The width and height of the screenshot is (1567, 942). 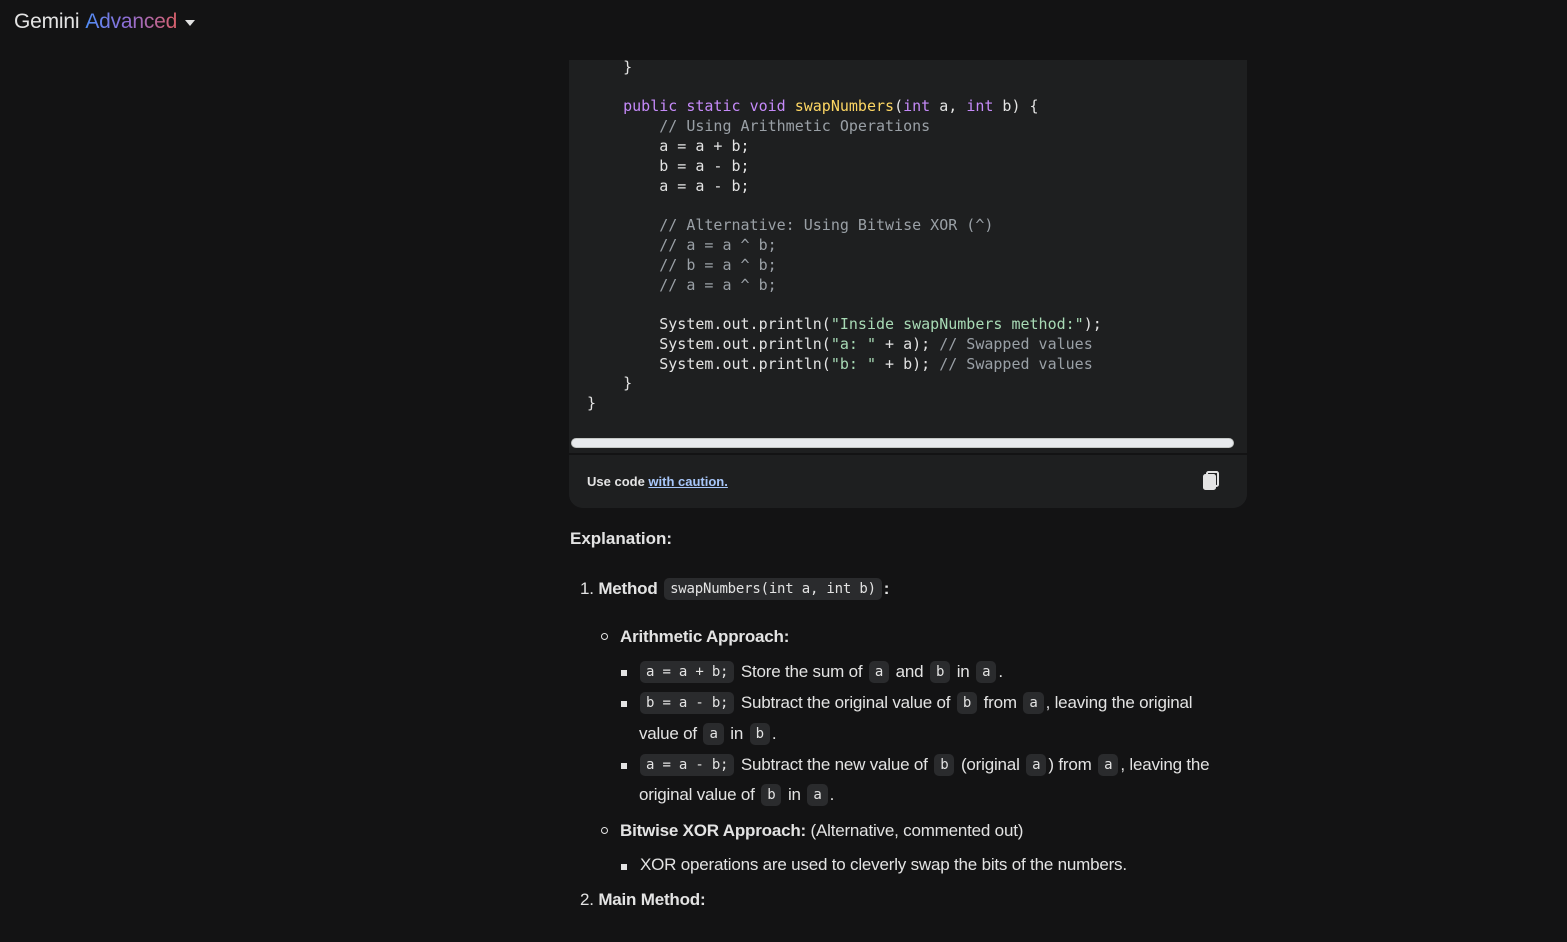 I want to click on copy-icon, so click(x=1211, y=480).